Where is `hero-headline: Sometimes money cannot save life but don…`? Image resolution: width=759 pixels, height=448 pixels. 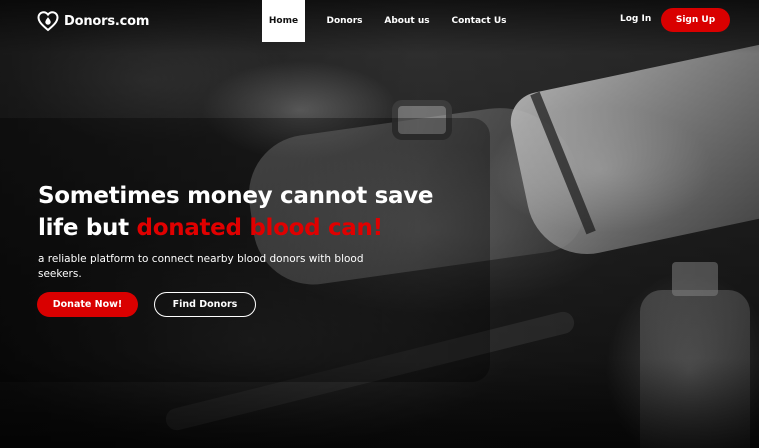 hero-headline: Sometimes money cannot save life but don… is located at coordinates (258, 212).